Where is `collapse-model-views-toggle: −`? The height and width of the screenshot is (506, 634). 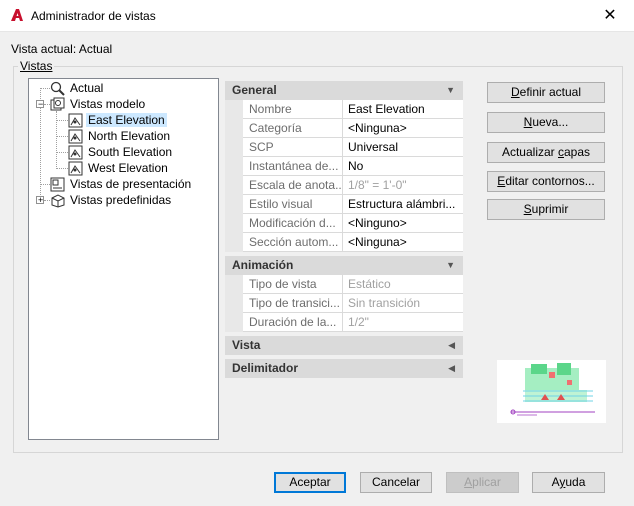 collapse-model-views-toggle: − is located at coordinates (40, 104).